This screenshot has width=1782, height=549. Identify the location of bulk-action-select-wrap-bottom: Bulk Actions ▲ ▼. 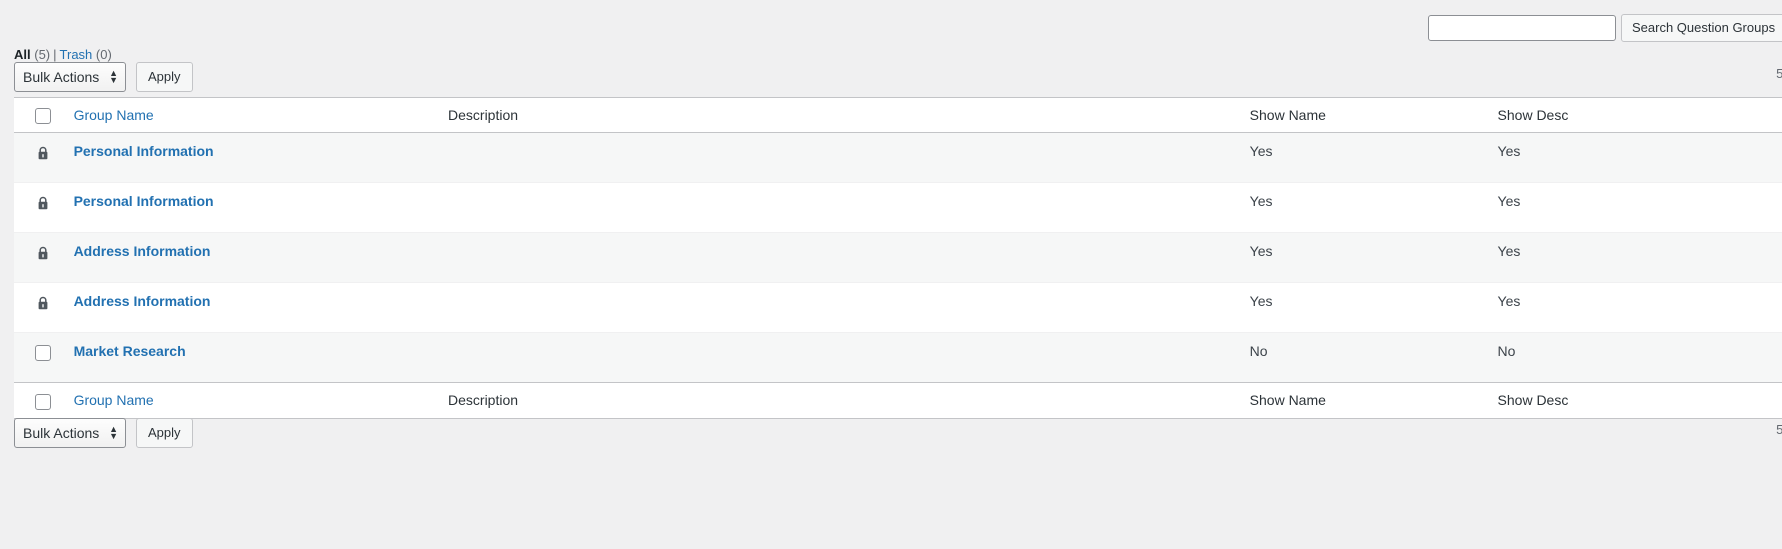
(70, 433).